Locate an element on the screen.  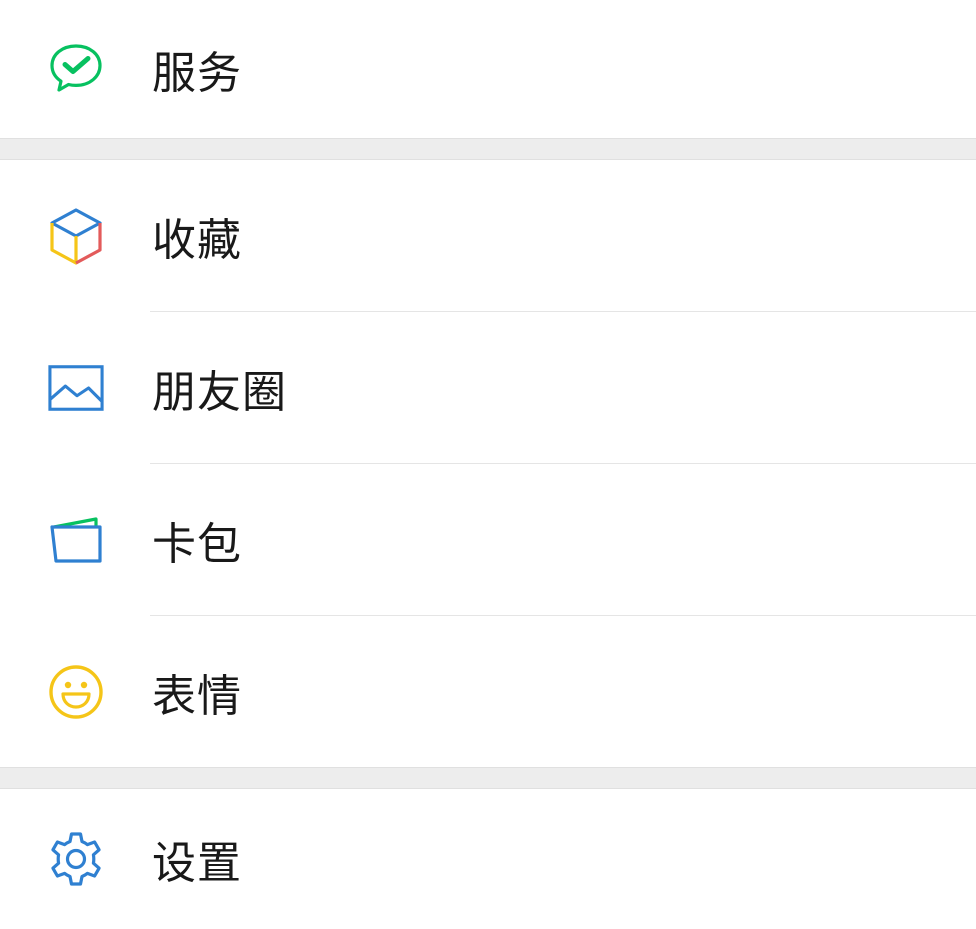
menu-item-services-label: 服务 is located at coordinates (197, 73).